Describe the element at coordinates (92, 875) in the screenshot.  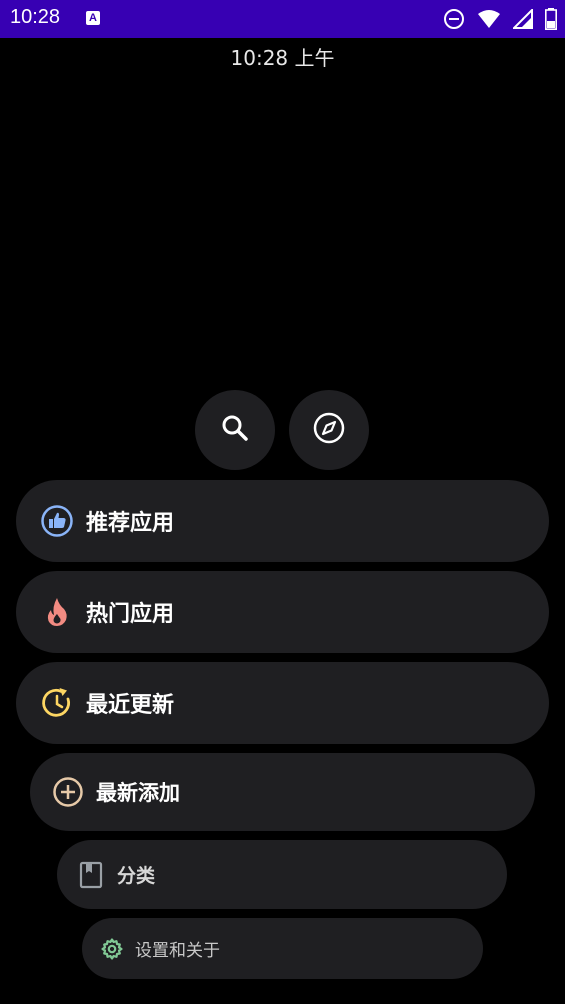
I see `book-icon` at that location.